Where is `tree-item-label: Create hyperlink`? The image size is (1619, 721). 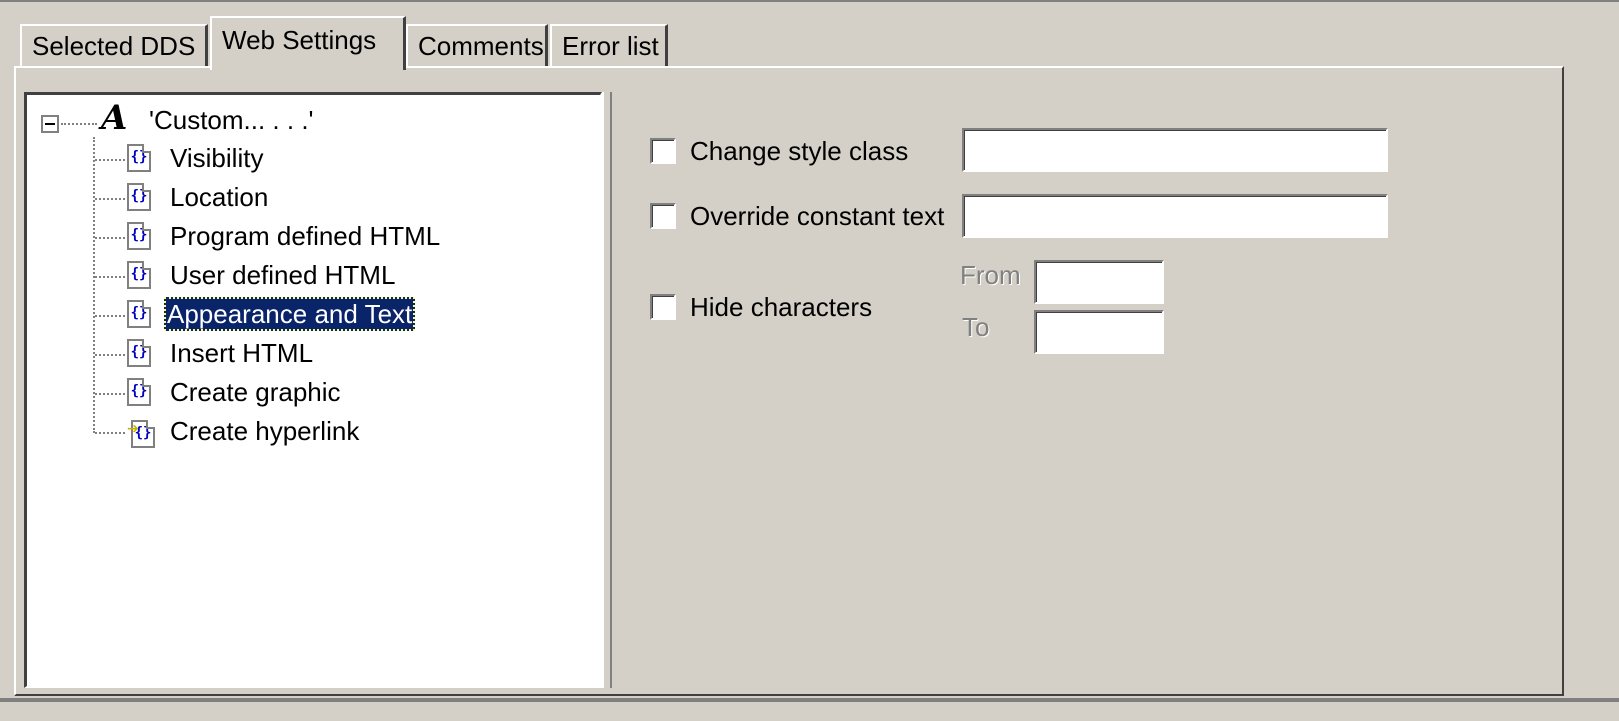 tree-item-label: Create hyperlink is located at coordinates (265, 431).